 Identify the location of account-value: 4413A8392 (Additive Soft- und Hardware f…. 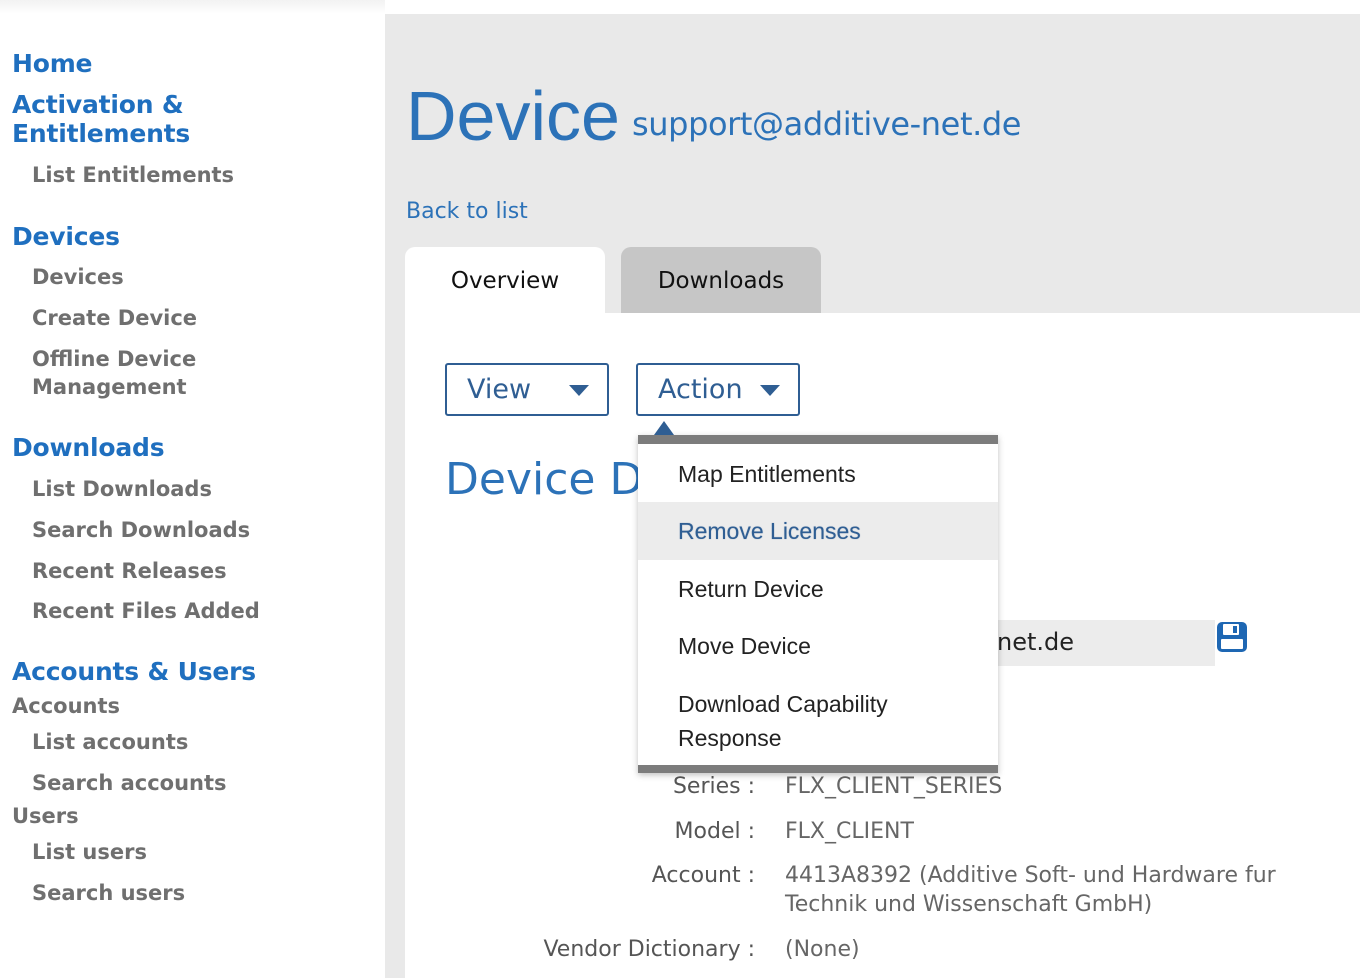
(1030, 890).